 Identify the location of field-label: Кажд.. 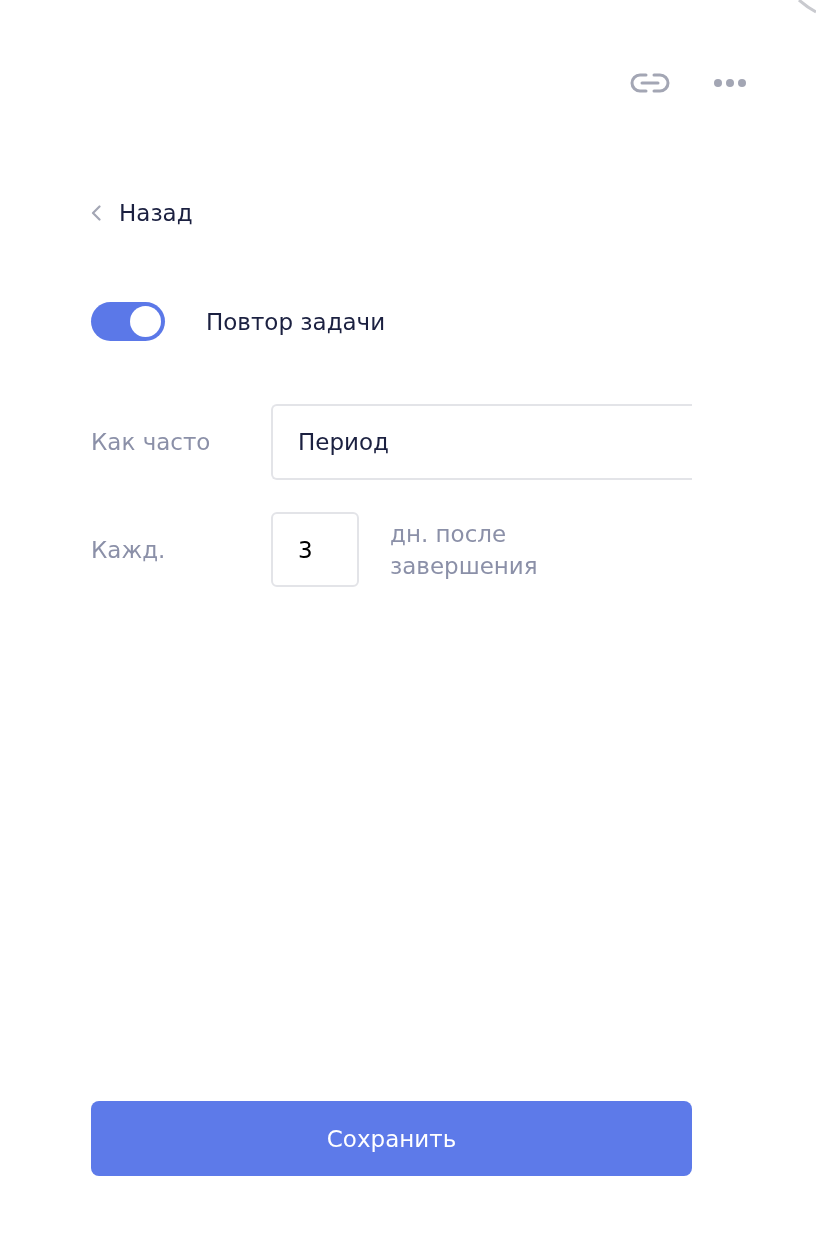
(129, 549).